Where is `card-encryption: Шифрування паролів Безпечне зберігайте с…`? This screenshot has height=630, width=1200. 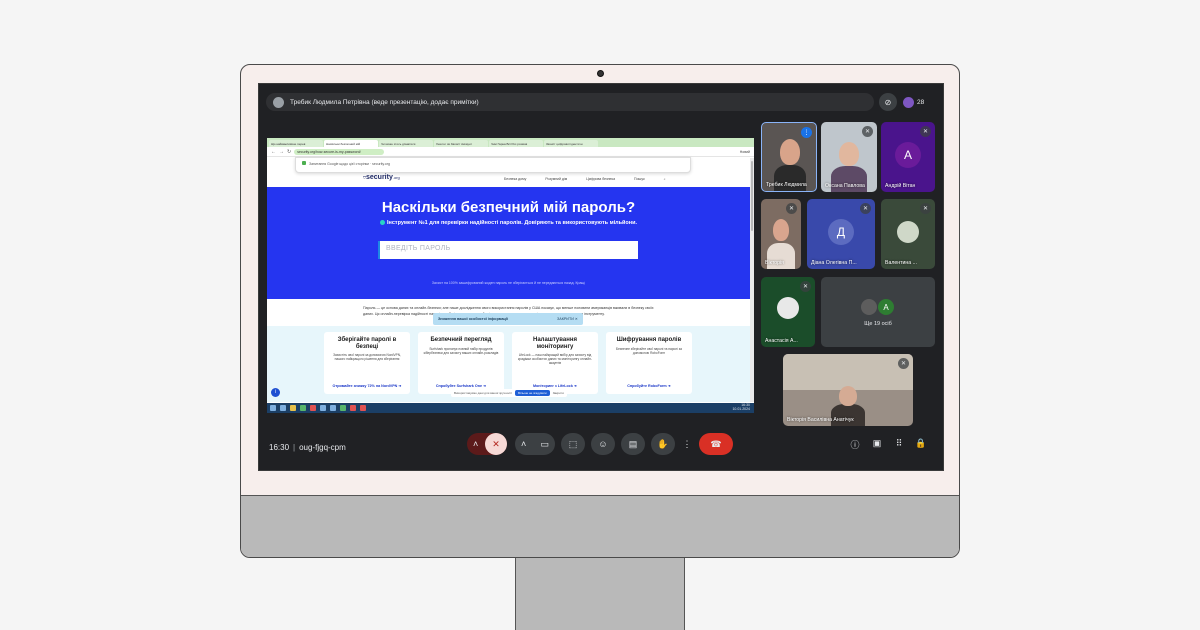
card-encryption: Шифрування паролів Безпечне зберігайте с… is located at coordinates (649, 363).